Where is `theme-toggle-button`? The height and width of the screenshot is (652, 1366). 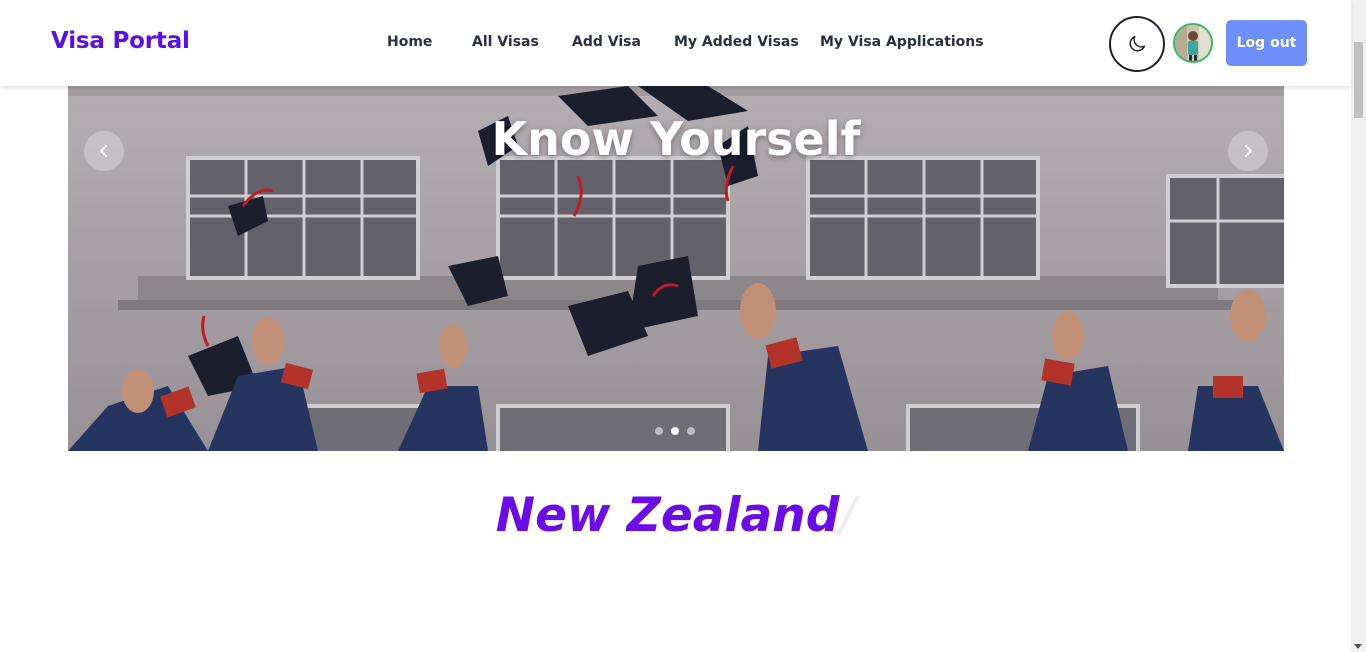 theme-toggle-button is located at coordinates (1137, 44).